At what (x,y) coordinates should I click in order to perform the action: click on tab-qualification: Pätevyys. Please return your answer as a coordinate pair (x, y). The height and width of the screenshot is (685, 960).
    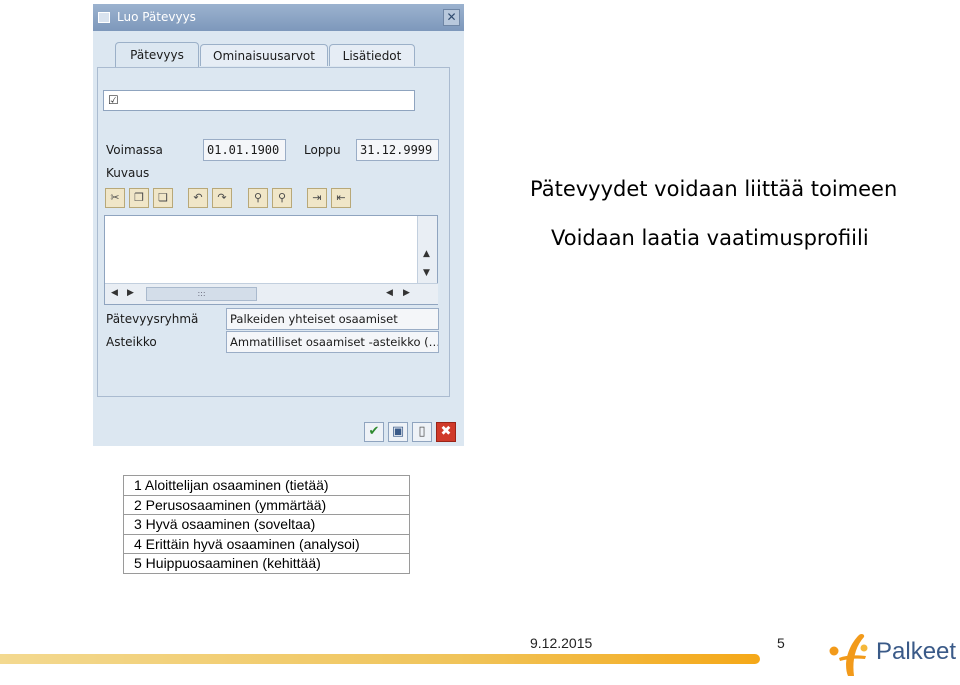
    Looking at the image, I should click on (157, 55).